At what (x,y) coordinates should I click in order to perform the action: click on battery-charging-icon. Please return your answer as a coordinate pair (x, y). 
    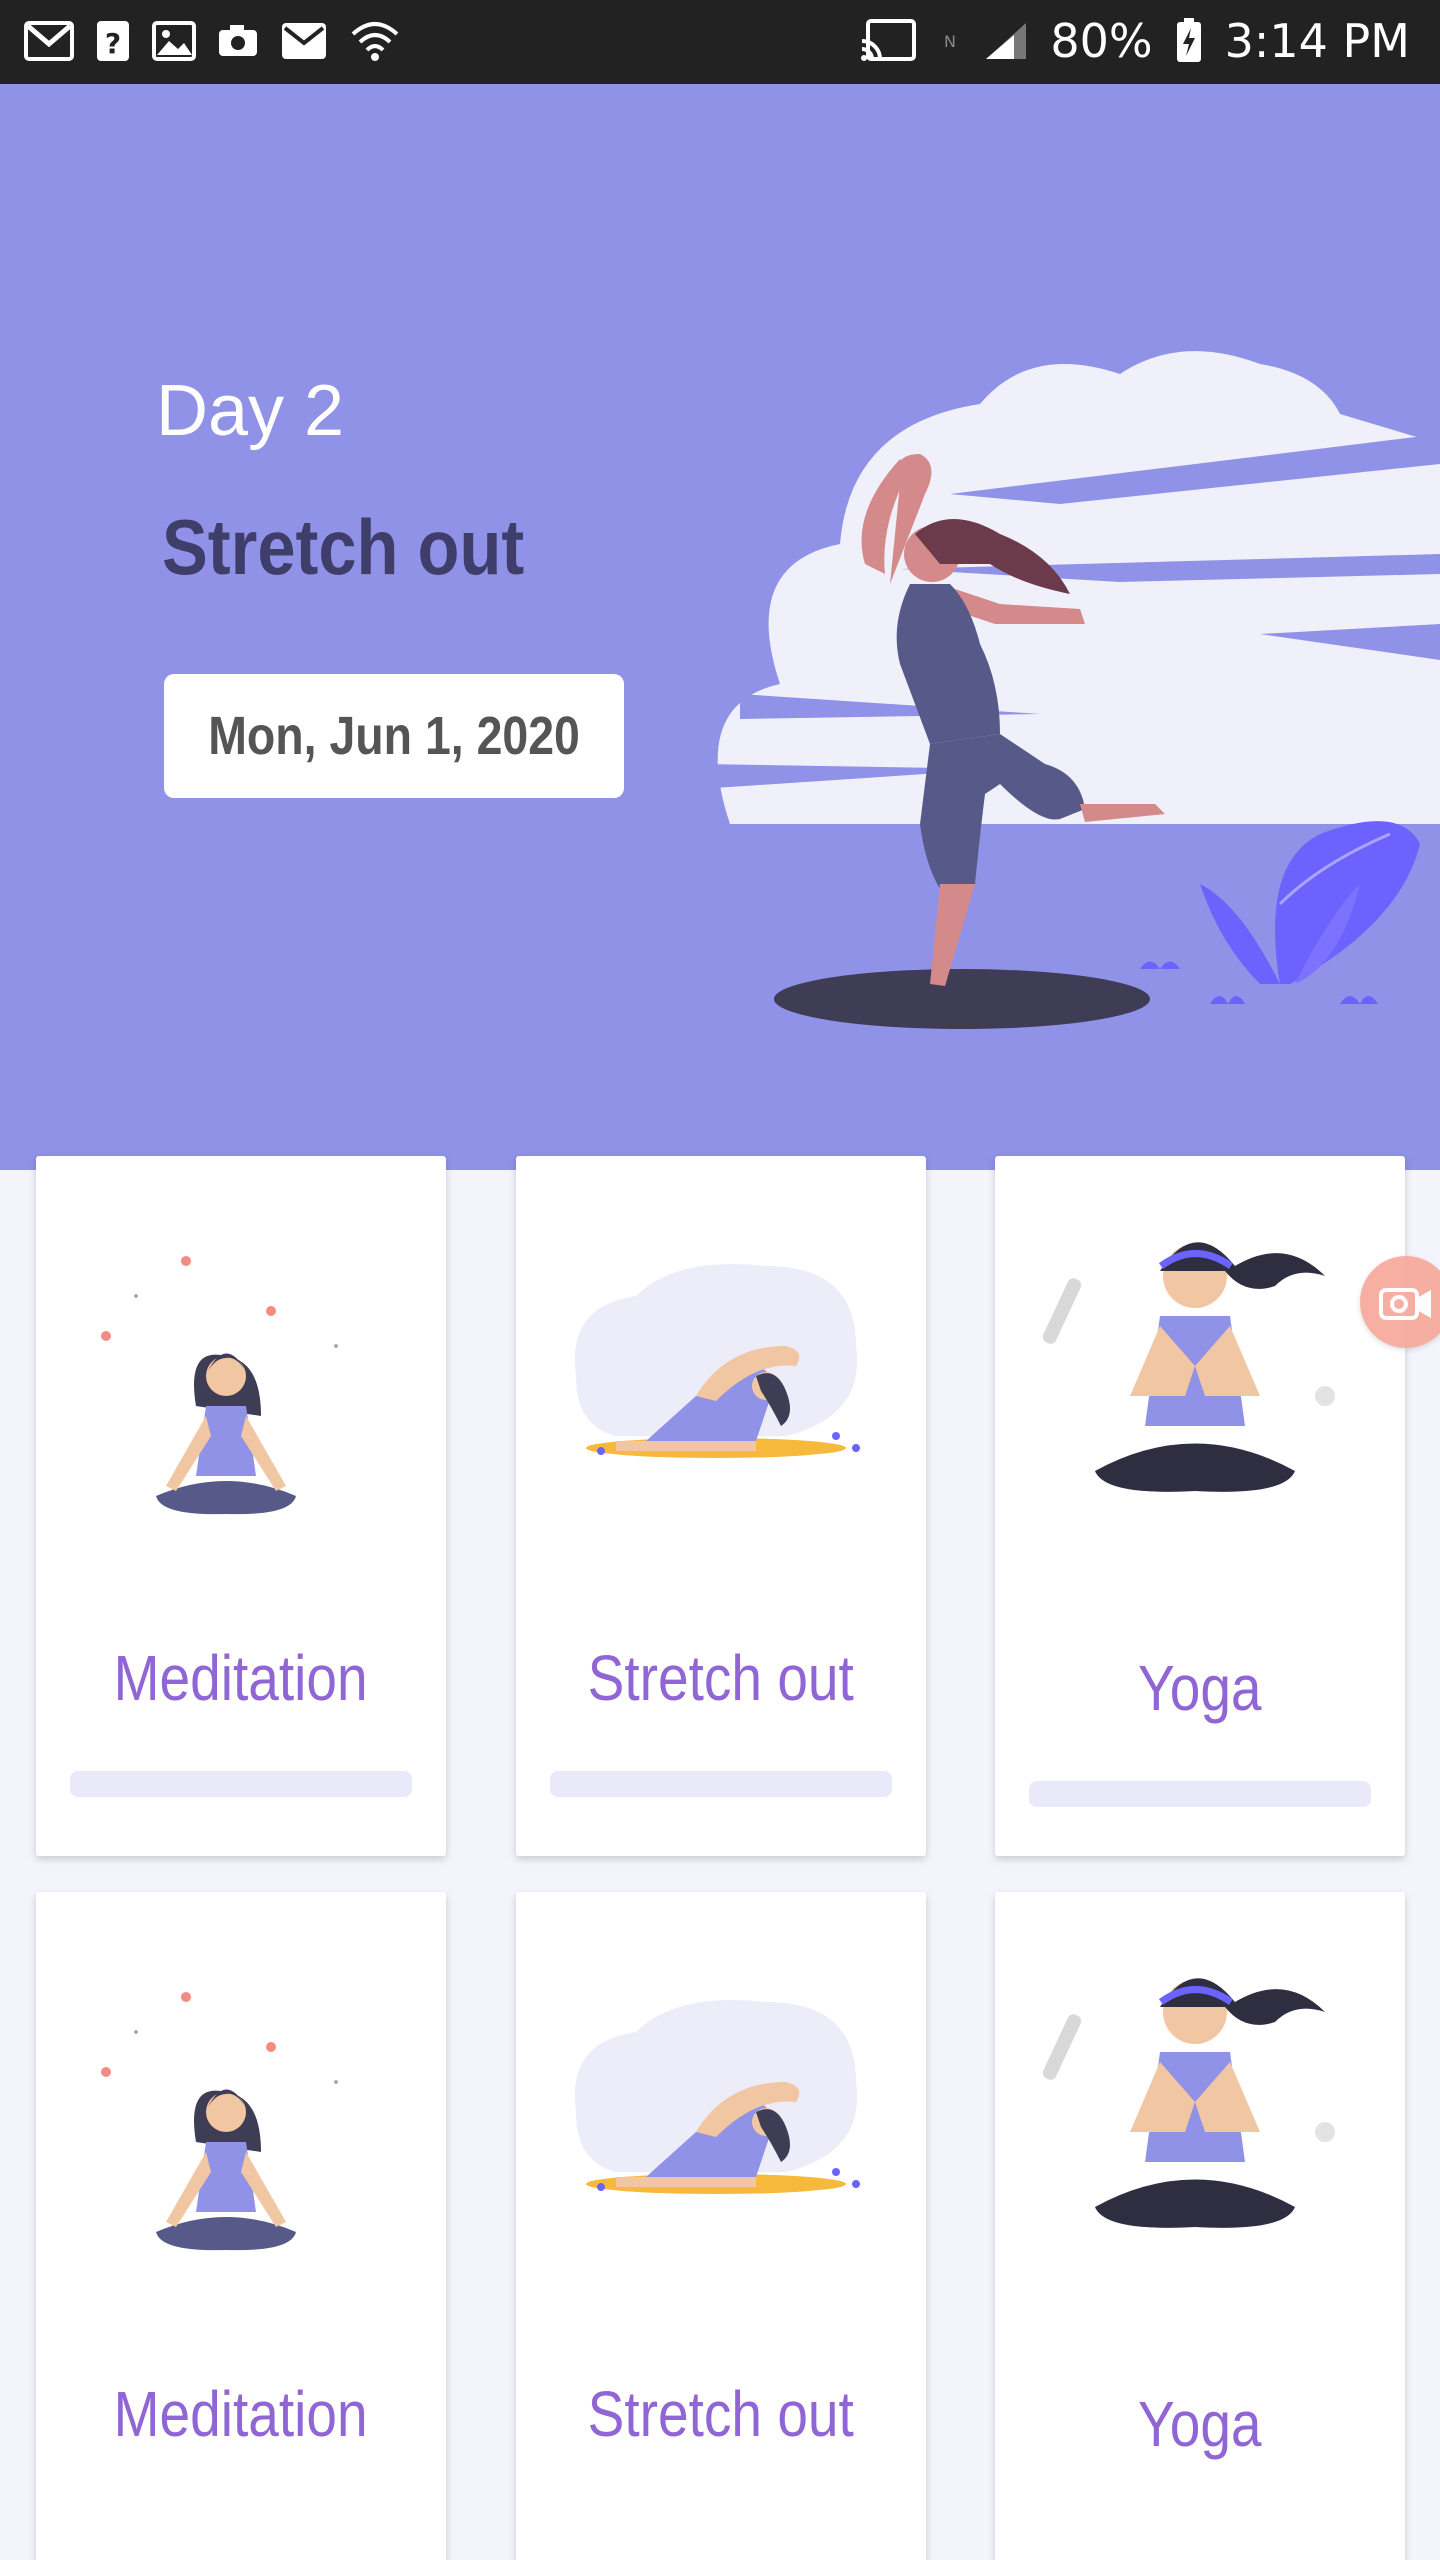
    Looking at the image, I should click on (1188, 40).